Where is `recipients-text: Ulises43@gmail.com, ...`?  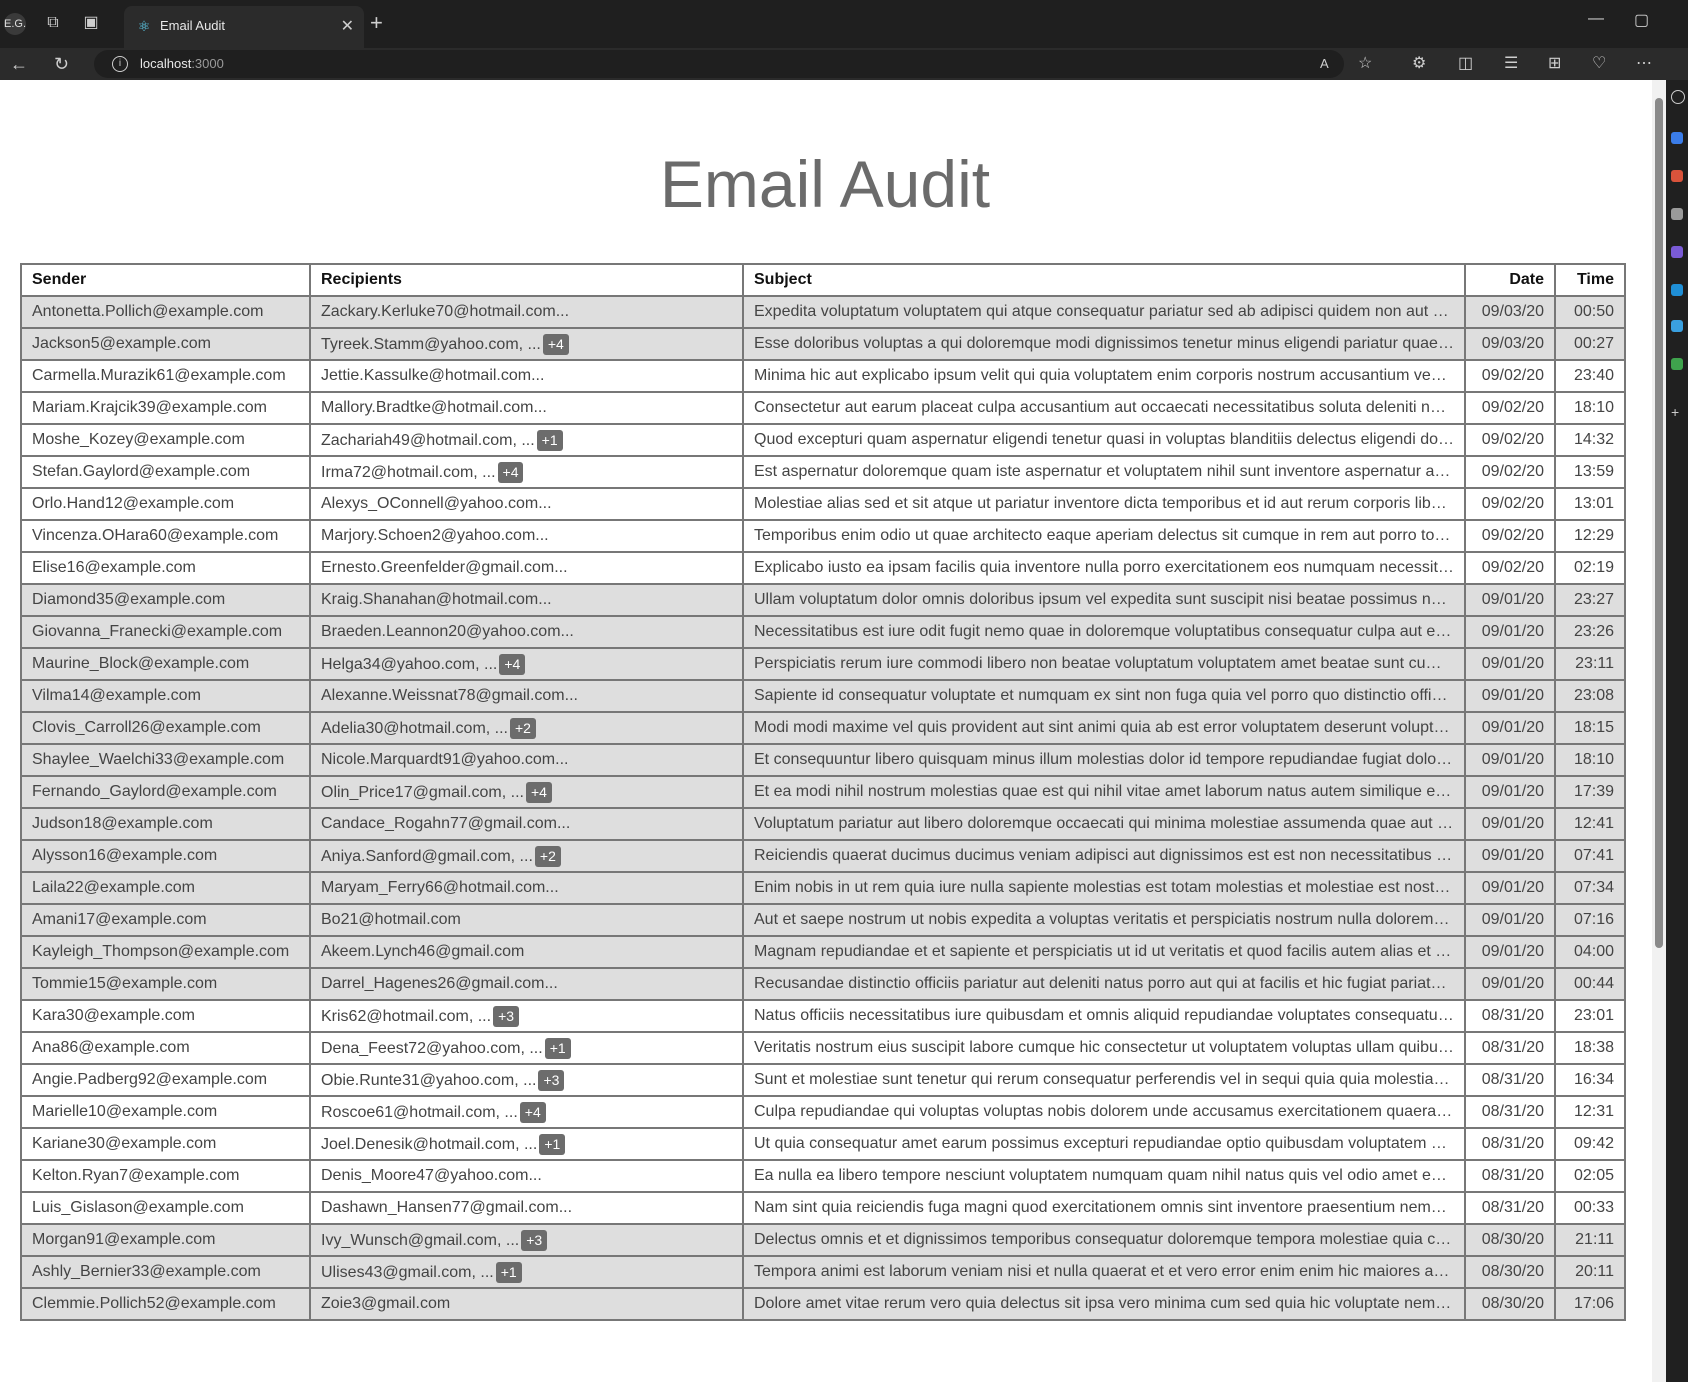 recipients-text: Ulises43@gmail.com, ... is located at coordinates (407, 1272).